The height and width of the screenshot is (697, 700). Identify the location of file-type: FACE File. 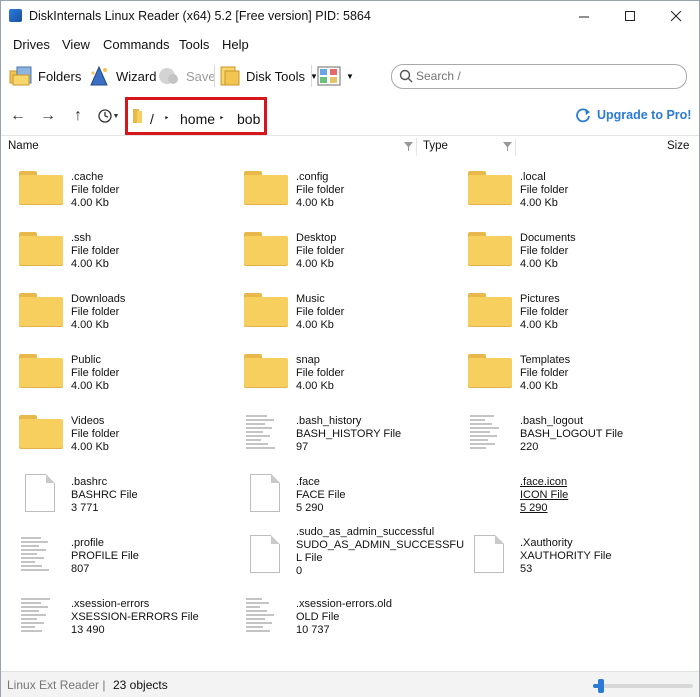
(321, 495).